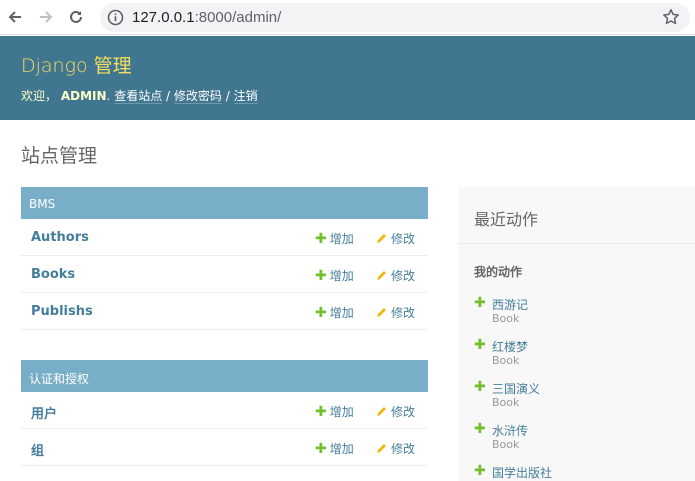  What do you see at coordinates (115, 17) in the screenshot?
I see `info-icon` at bounding box center [115, 17].